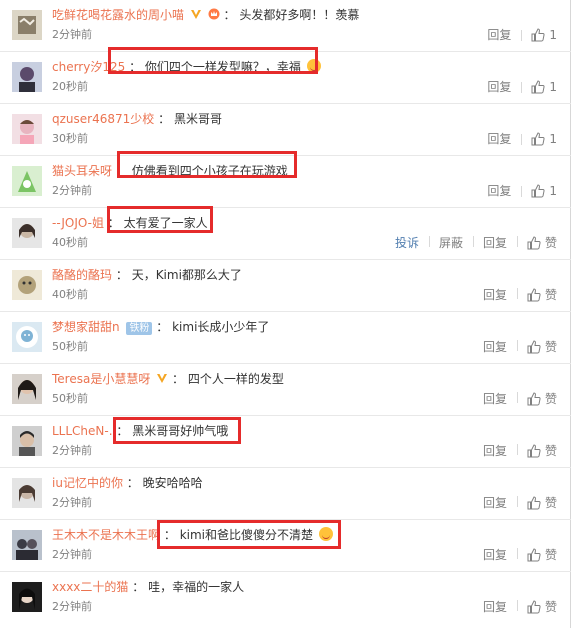  Describe the element at coordinates (313, 66) in the screenshot. I see `blush-emoji-icon` at that location.